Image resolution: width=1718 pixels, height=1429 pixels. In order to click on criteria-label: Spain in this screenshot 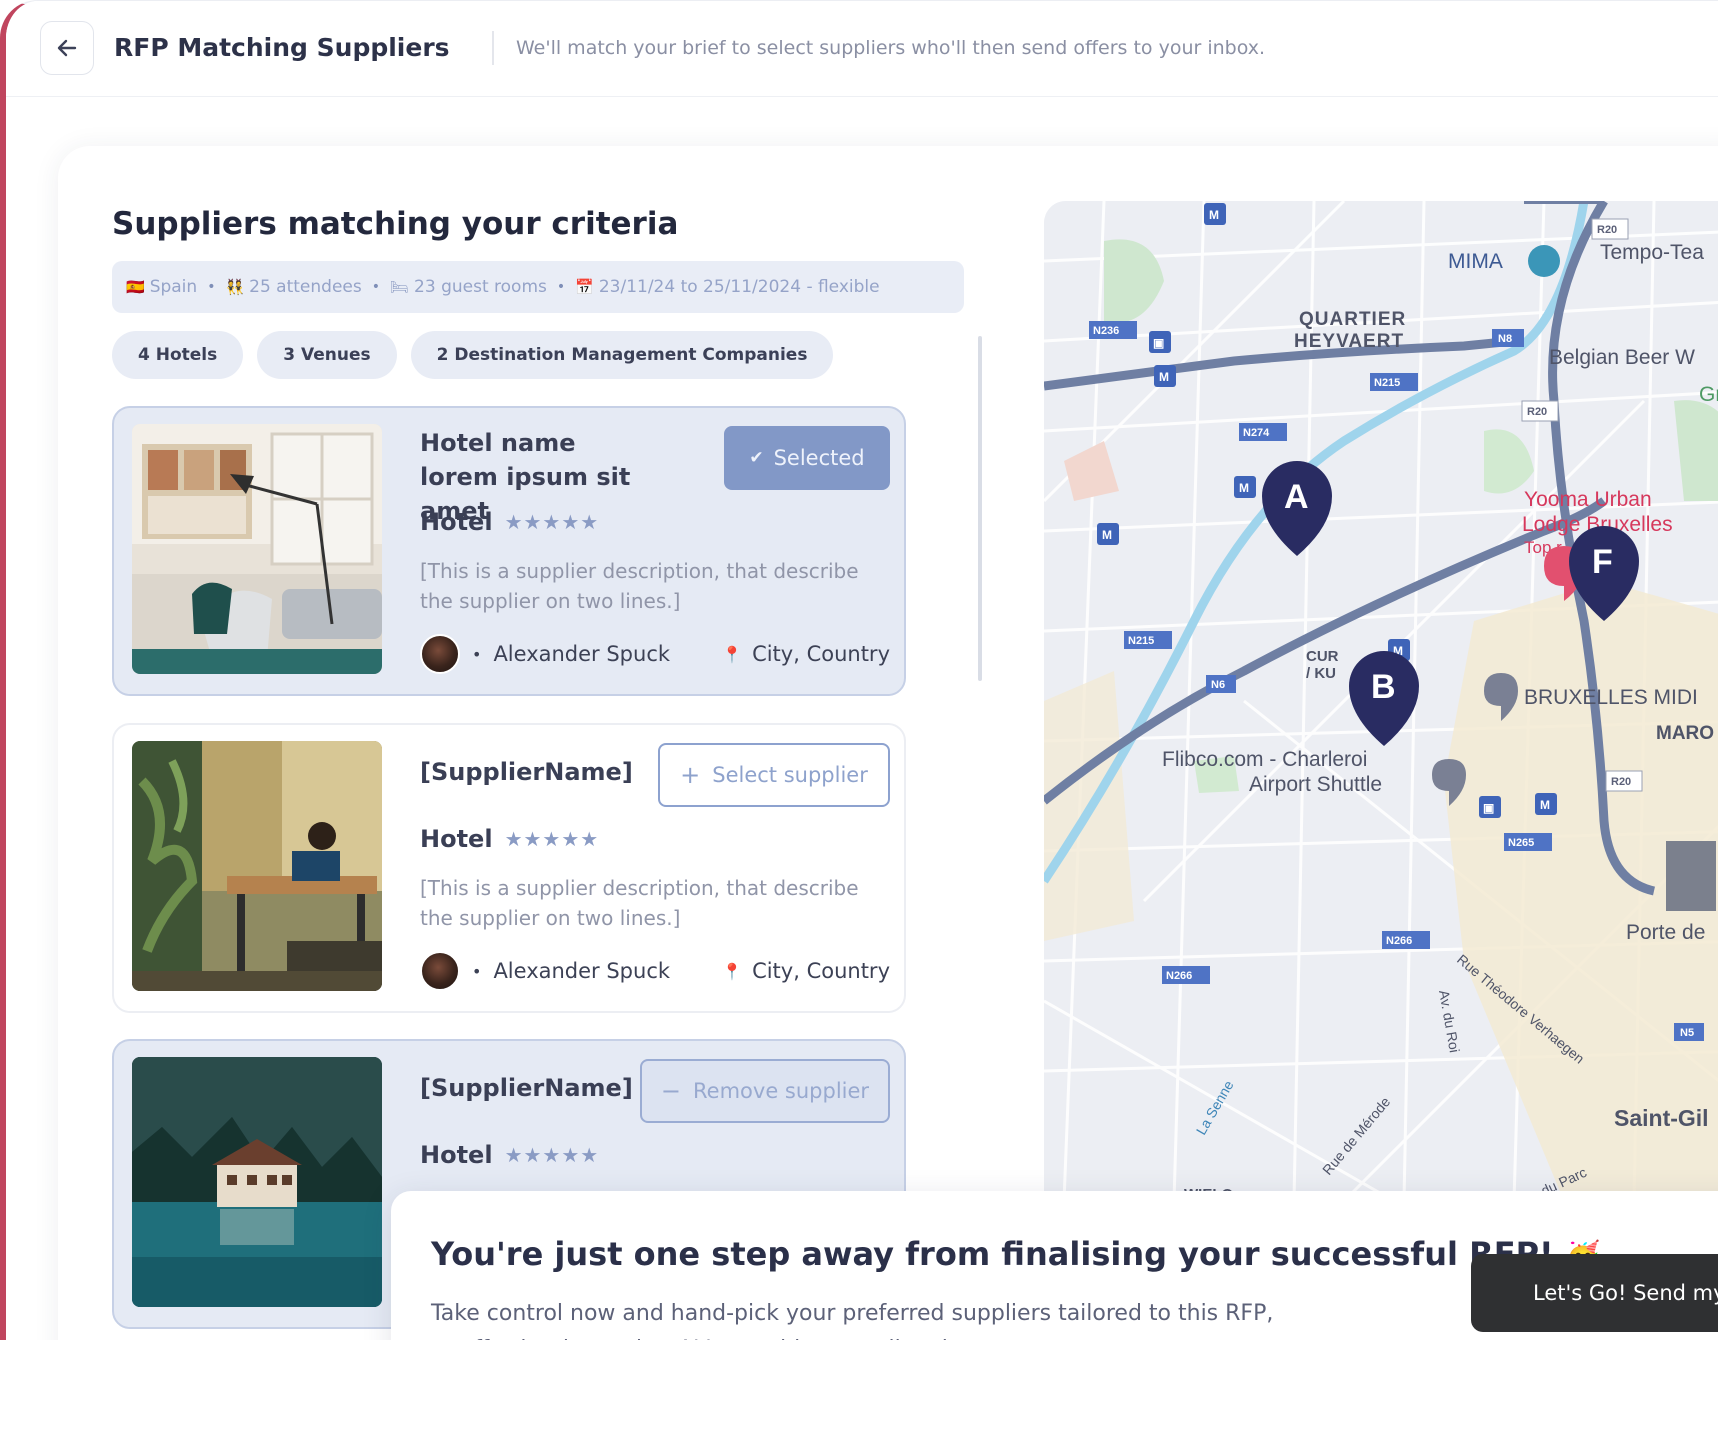, I will do `click(173, 287)`.